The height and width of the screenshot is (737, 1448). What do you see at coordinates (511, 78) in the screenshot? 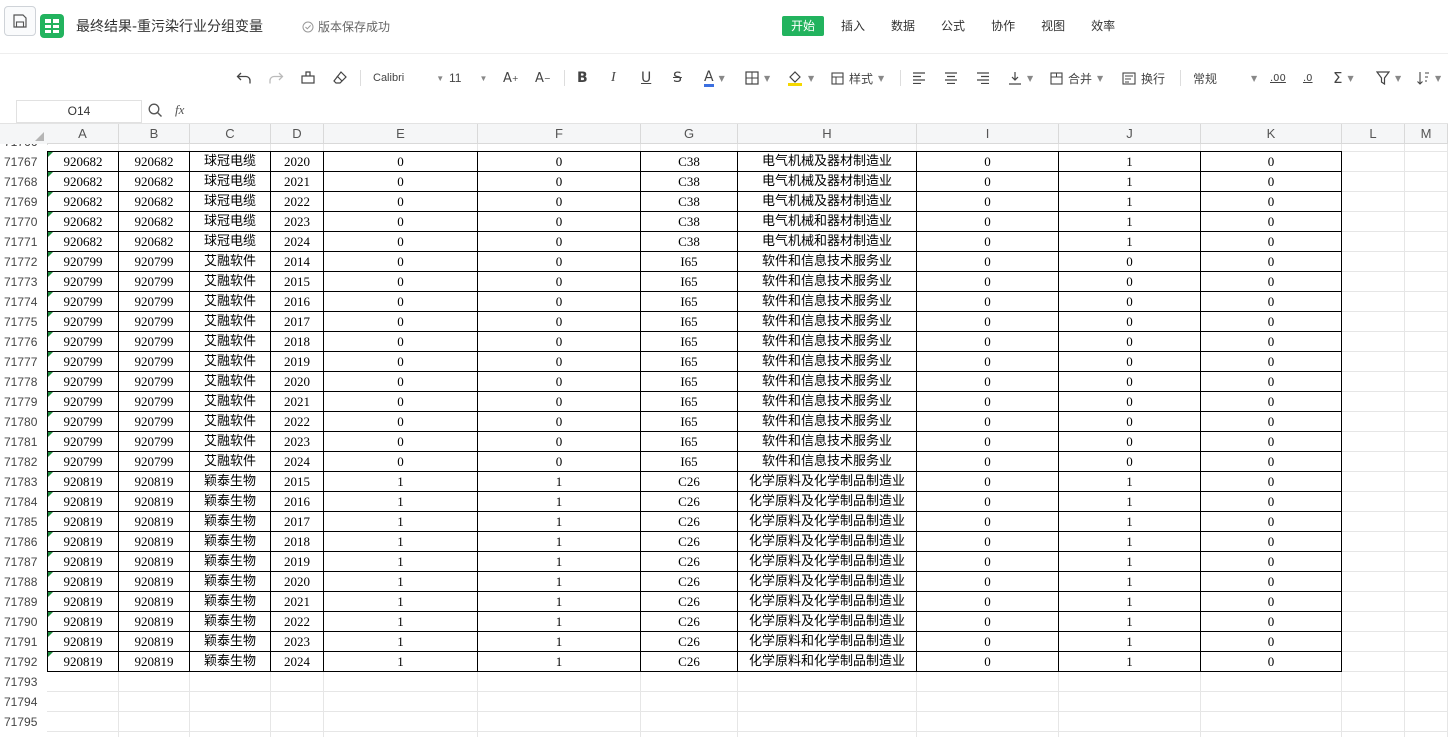
I see `increase-font-icon: A +` at bounding box center [511, 78].